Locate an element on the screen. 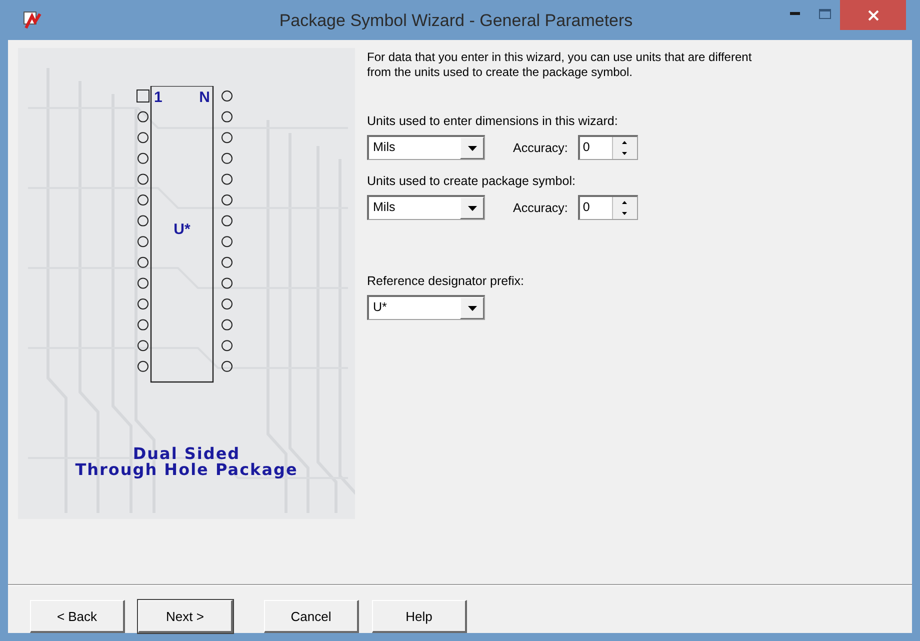 The height and width of the screenshot is (641, 920). intro-text: For data that you enter in this wizard, you can use units that are different from the units used to create the package symbol. is located at coordinates (560, 65).